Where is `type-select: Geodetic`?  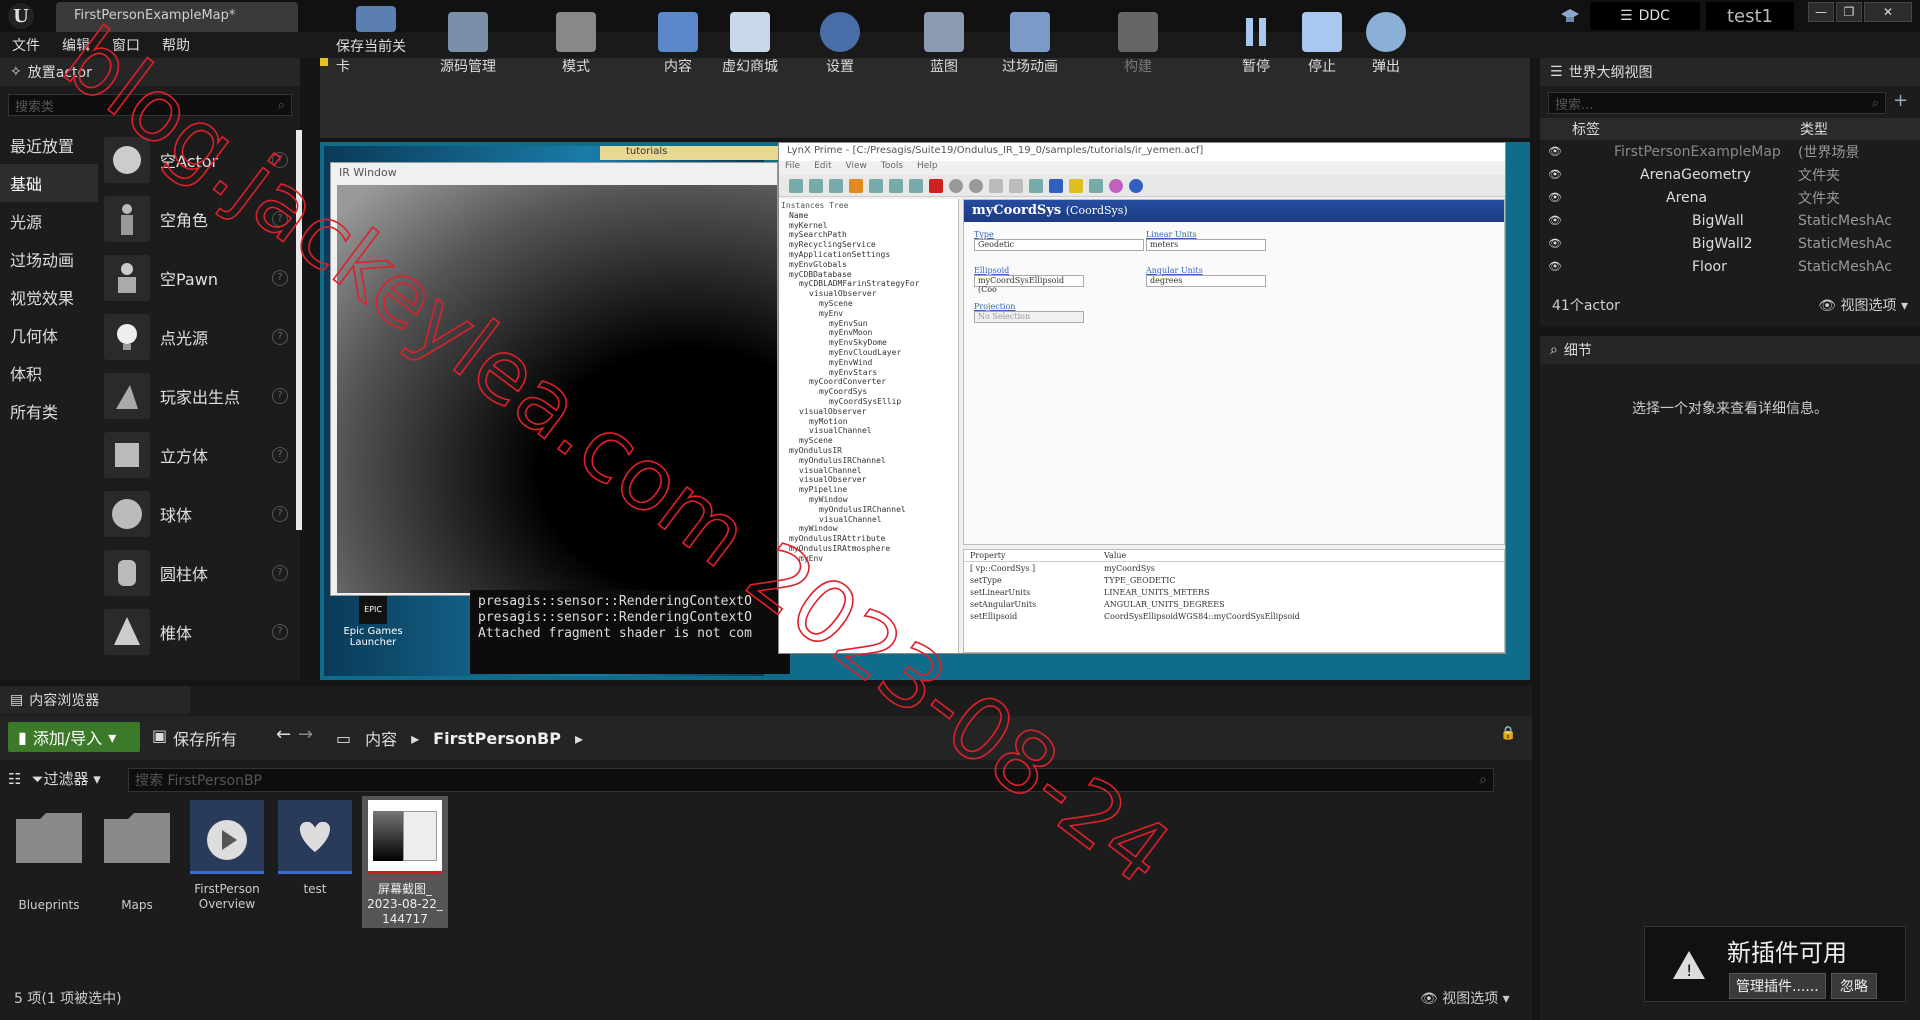
type-select: Geodetic is located at coordinates (1059, 245).